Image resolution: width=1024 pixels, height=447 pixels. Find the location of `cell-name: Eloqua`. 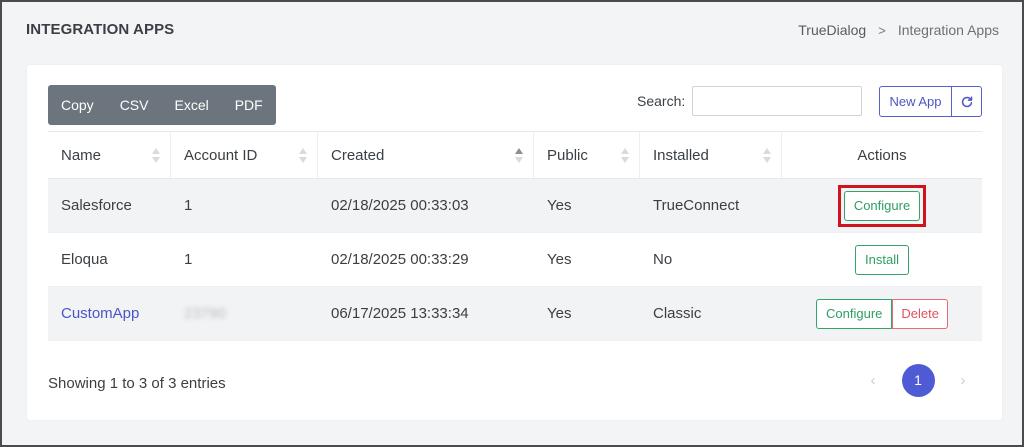

cell-name: Eloqua is located at coordinates (84, 259).